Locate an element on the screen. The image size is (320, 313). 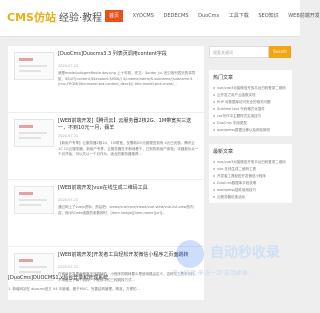
nav-web: WEB前端开发 is located at coordinates (304, 16).